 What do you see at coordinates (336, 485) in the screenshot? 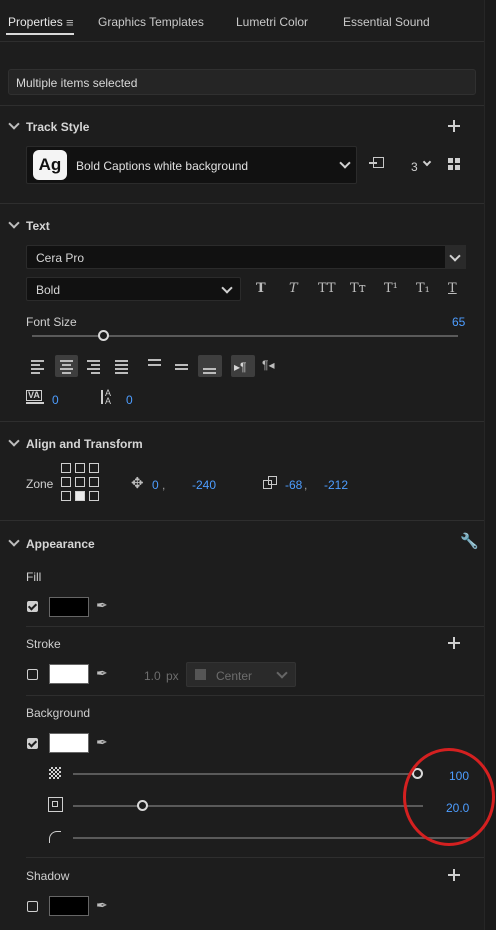
I see `size-y-value: -212` at bounding box center [336, 485].